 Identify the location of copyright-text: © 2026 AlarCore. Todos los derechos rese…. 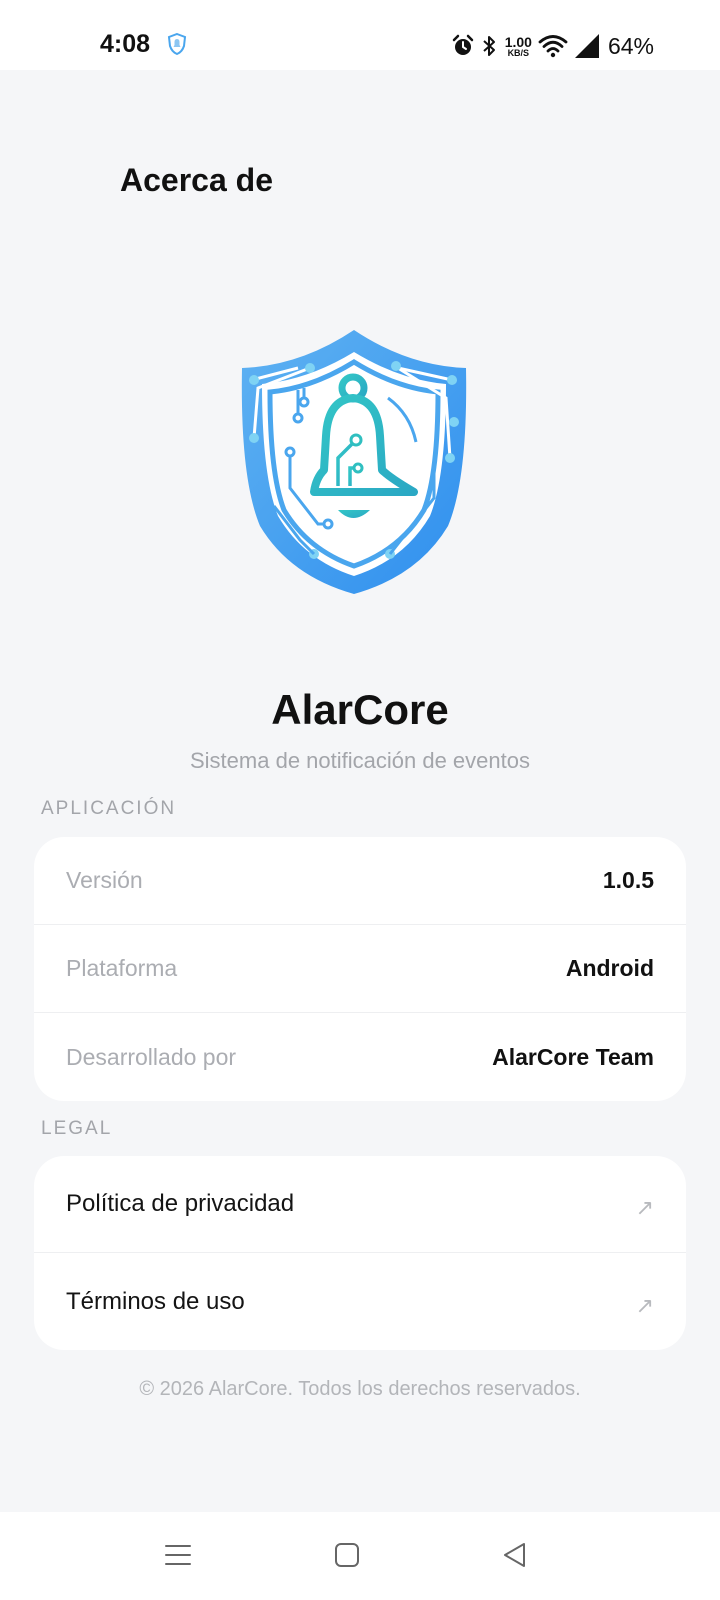
(360, 1389).